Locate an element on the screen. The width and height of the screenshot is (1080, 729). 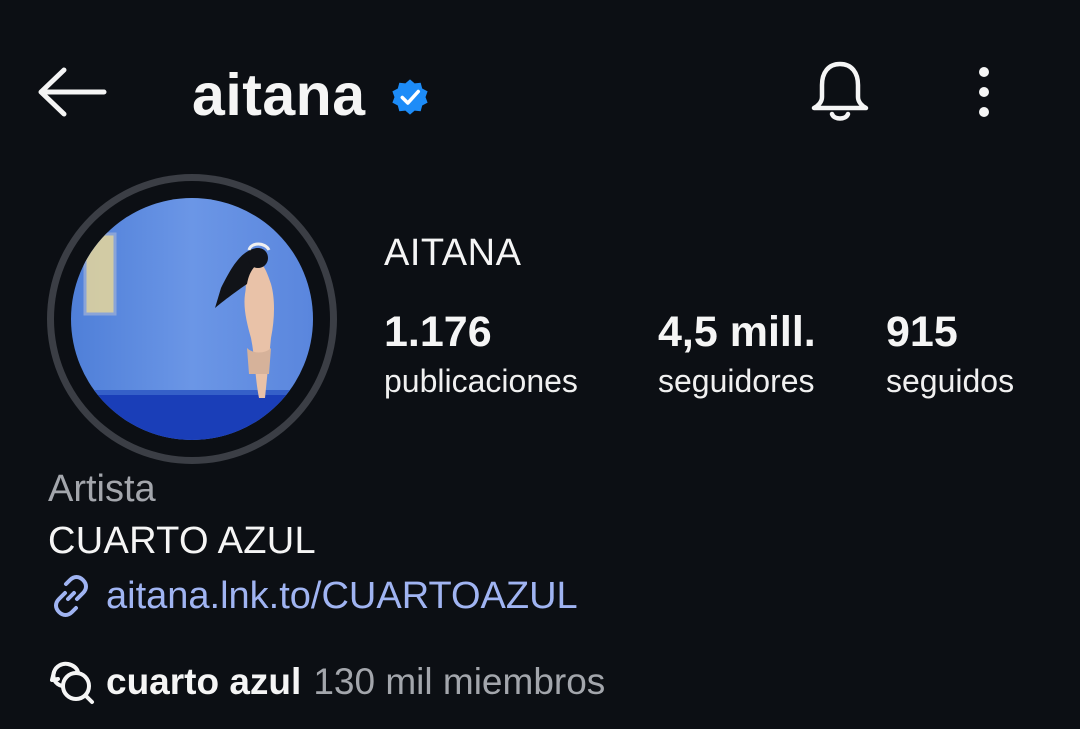
followers-stat: 4,5 mill. seguidores is located at coordinates (737, 354).